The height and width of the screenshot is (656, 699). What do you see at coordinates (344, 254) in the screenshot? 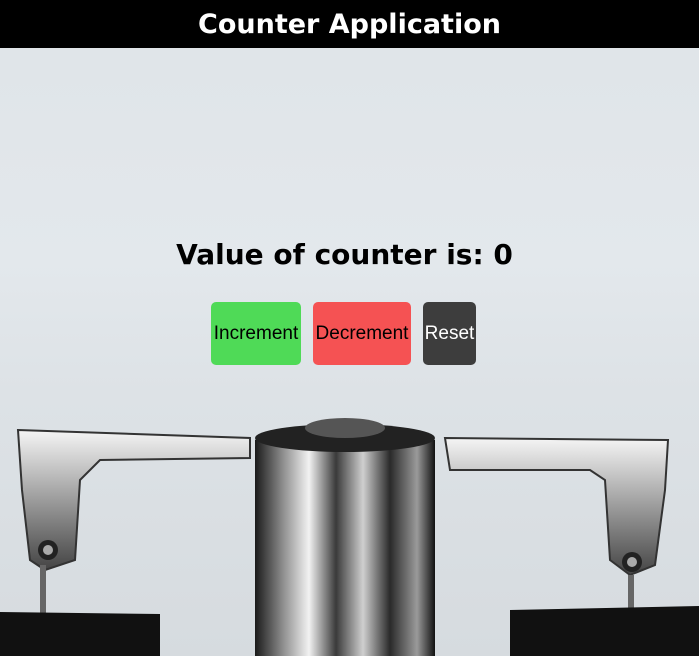
I see `counter-value-label: Value of counter is: 0` at bounding box center [344, 254].